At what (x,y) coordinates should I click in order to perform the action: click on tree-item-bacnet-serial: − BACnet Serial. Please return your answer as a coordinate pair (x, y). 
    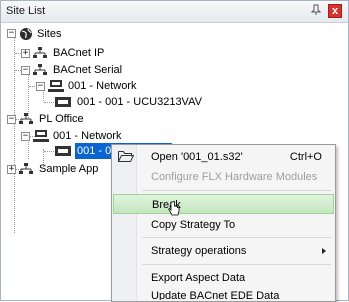
    Looking at the image, I should click on (101, 70).